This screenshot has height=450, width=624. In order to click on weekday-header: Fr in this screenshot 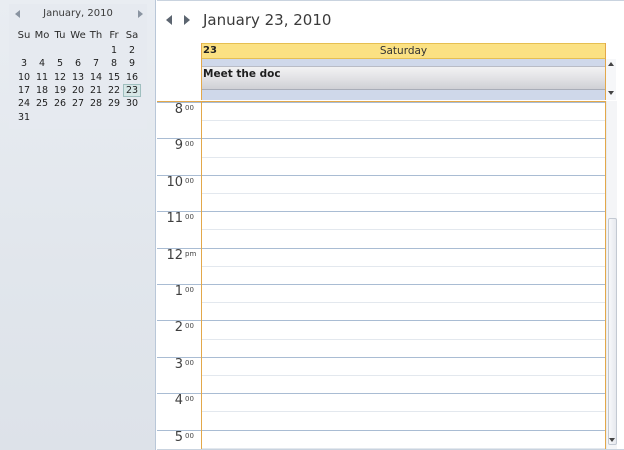, I will do `click(114, 35)`.